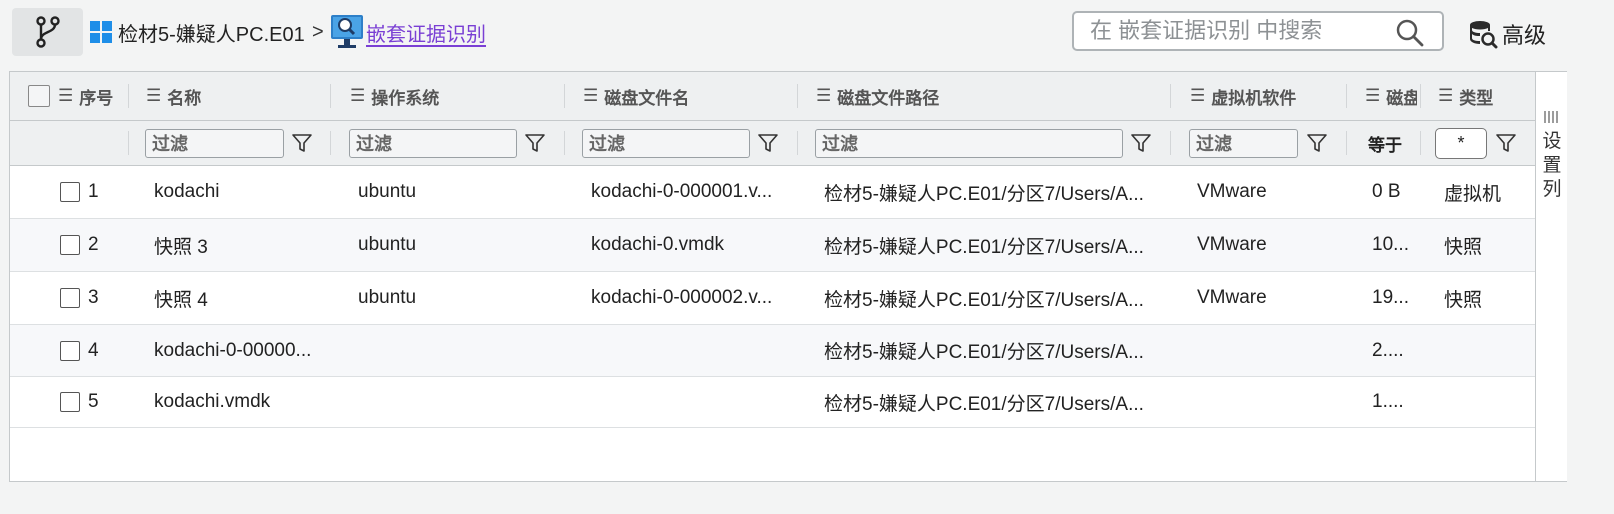  I want to click on column-header-name: ☰ 名称, so click(236, 96).